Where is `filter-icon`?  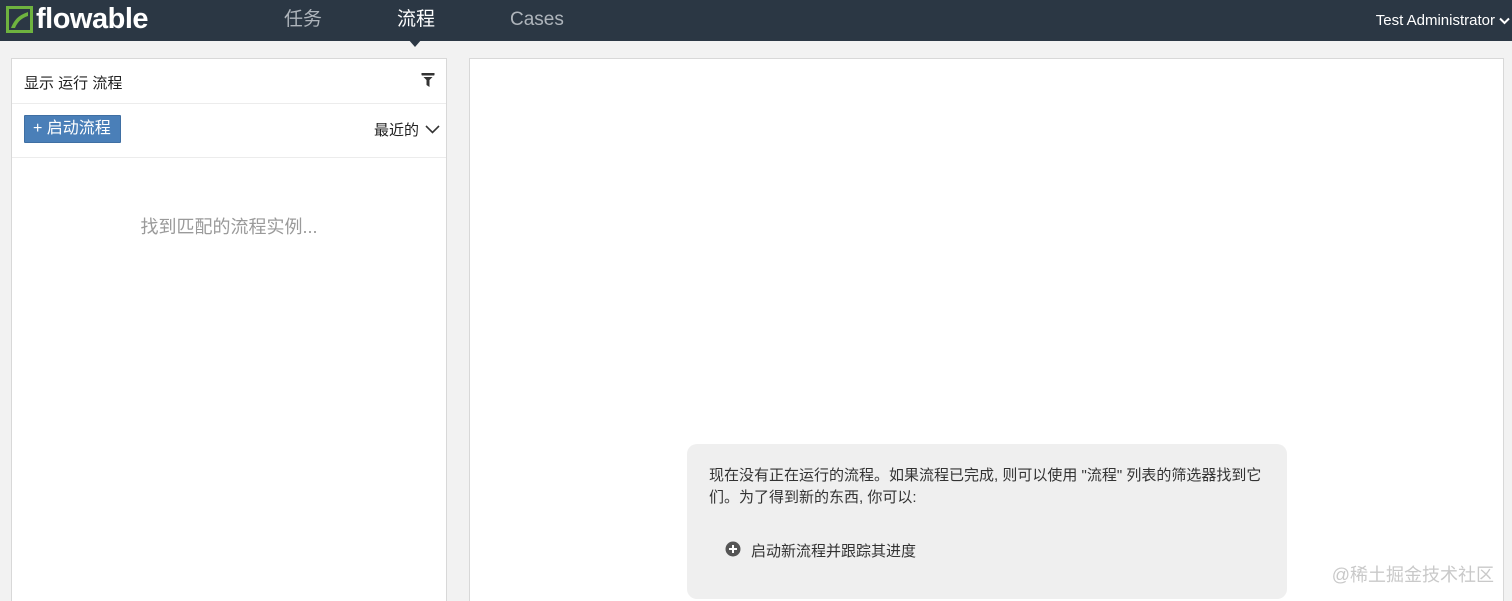
filter-icon is located at coordinates (428, 82).